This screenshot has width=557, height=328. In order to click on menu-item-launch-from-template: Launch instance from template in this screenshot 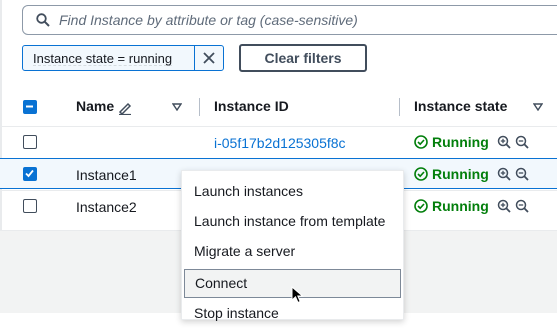, I will do `click(292, 221)`.